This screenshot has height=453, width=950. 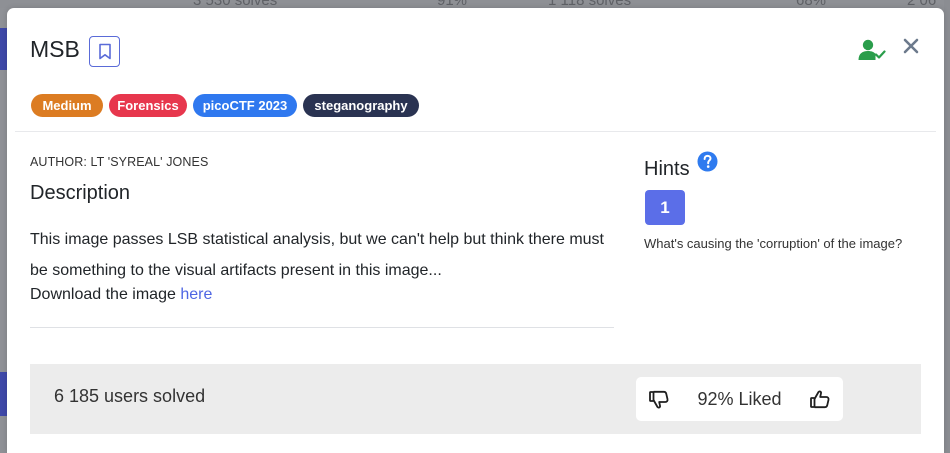 I want to click on rating-box: 92% Liked, so click(x=739, y=399).